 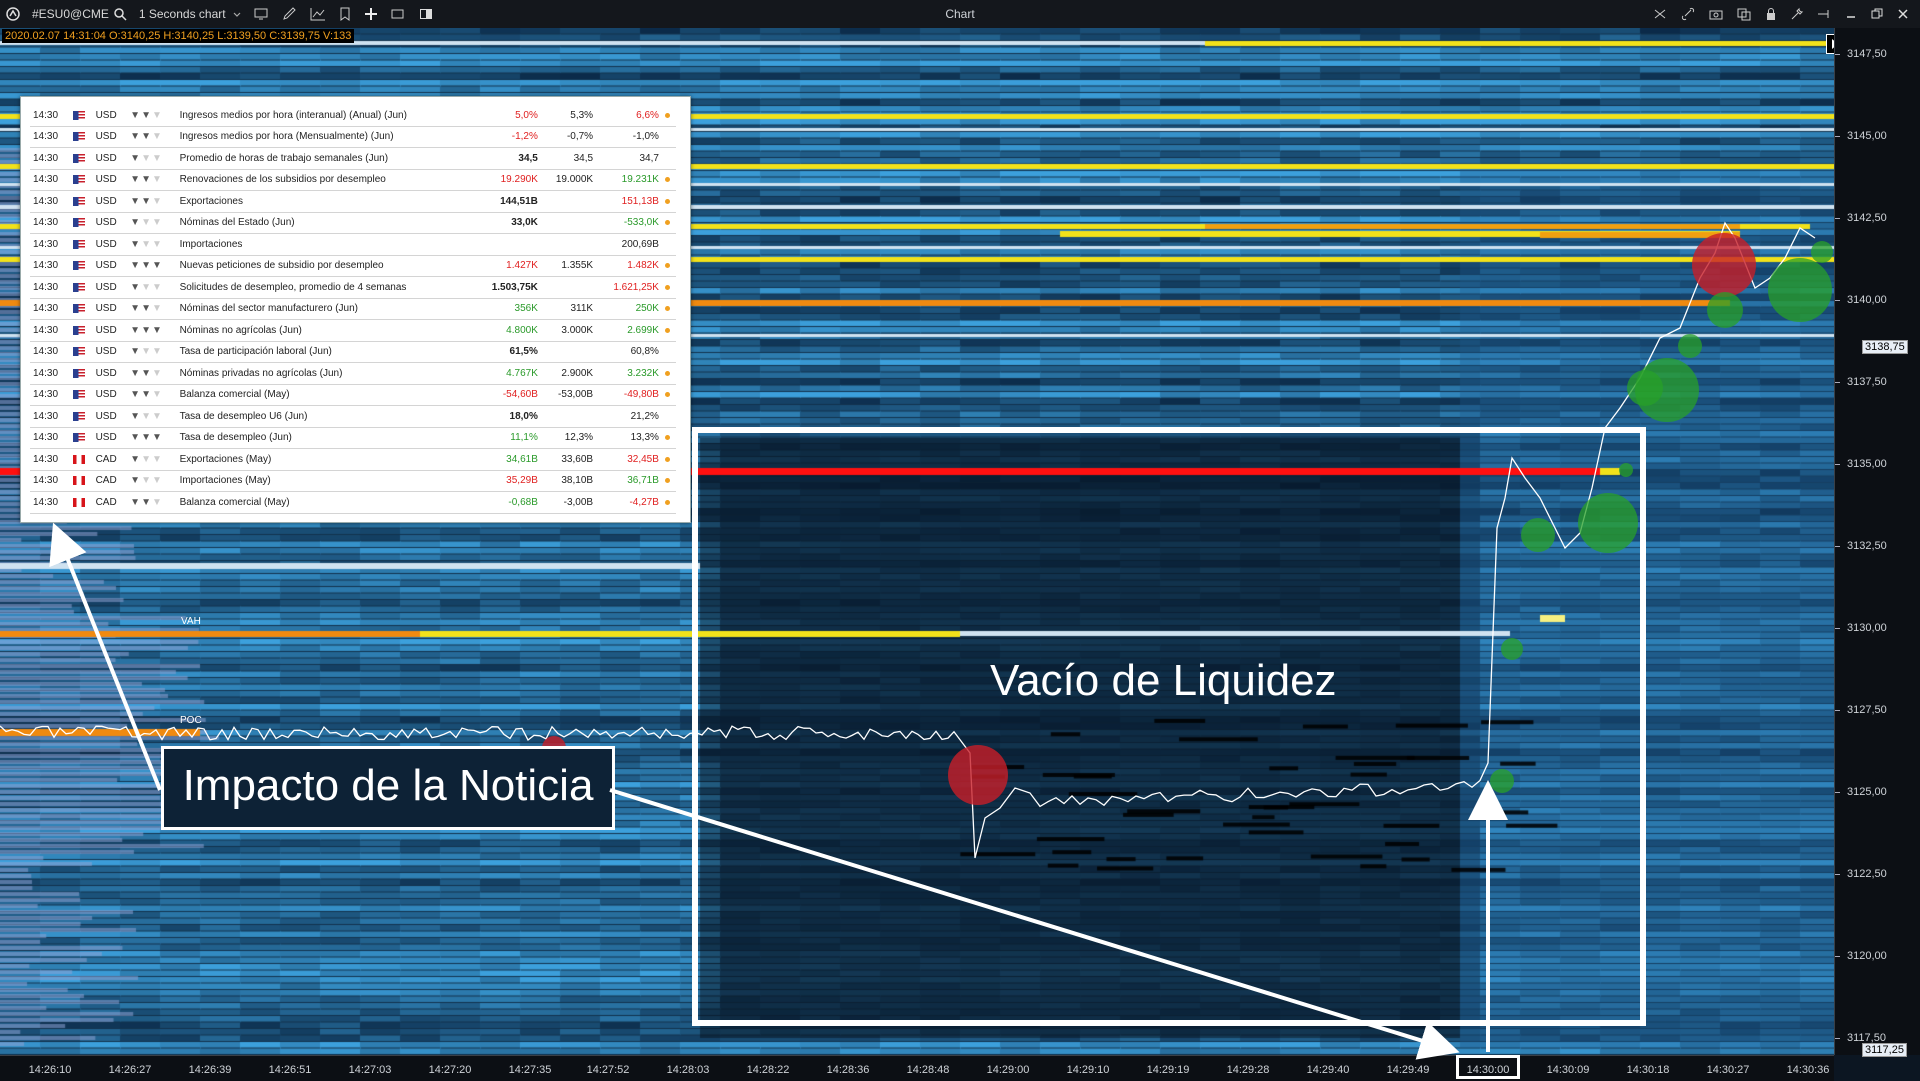 I want to click on app-logo, so click(x=13, y=14).